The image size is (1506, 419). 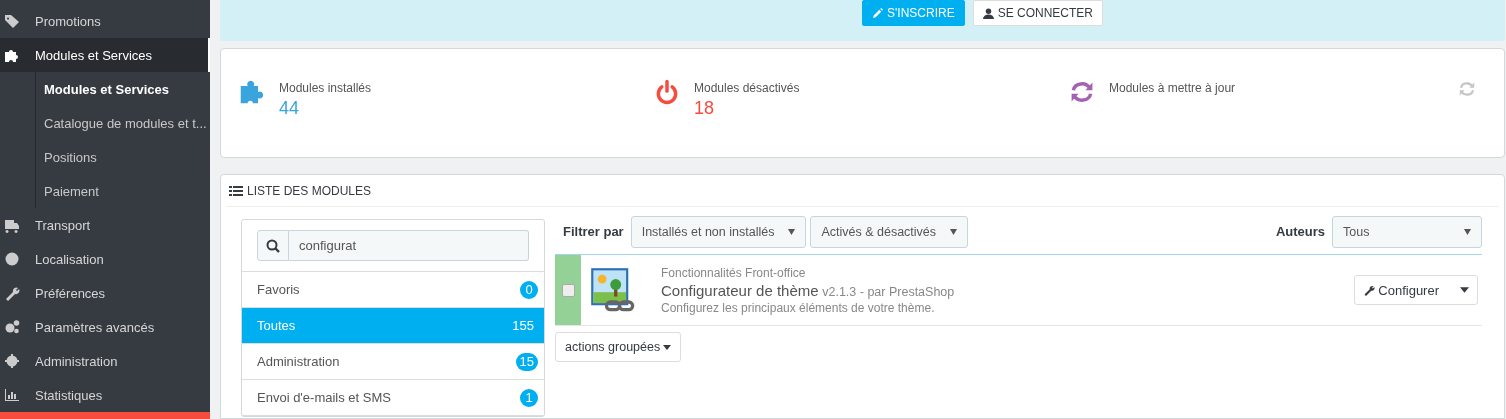 What do you see at coordinates (1407, 231) in the screenshot?
I see `authors-select: Tous` at bounding box center [1407, 231].